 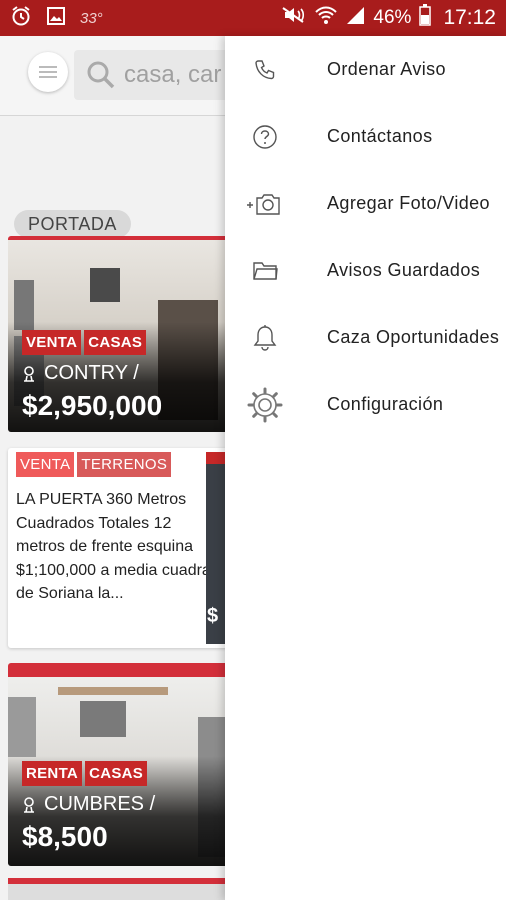 I want to click on search-icon, so click(x=101, y=75).